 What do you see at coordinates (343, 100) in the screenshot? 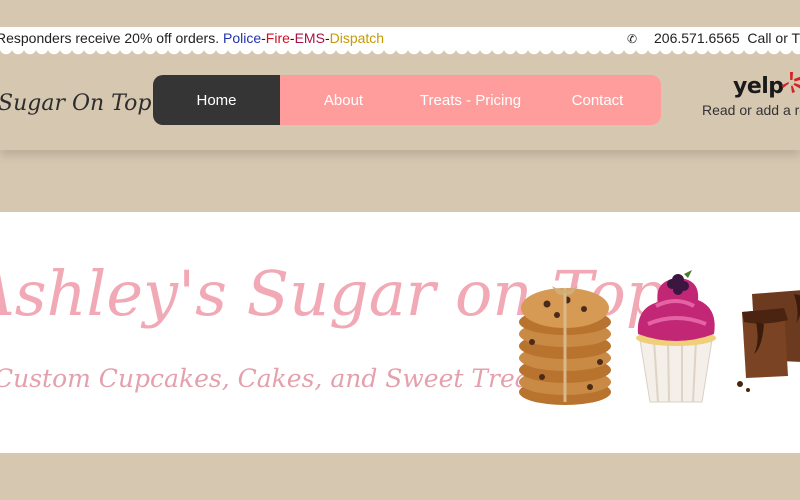
I see `nav-item-about: About` at bounding box center [343, 100].